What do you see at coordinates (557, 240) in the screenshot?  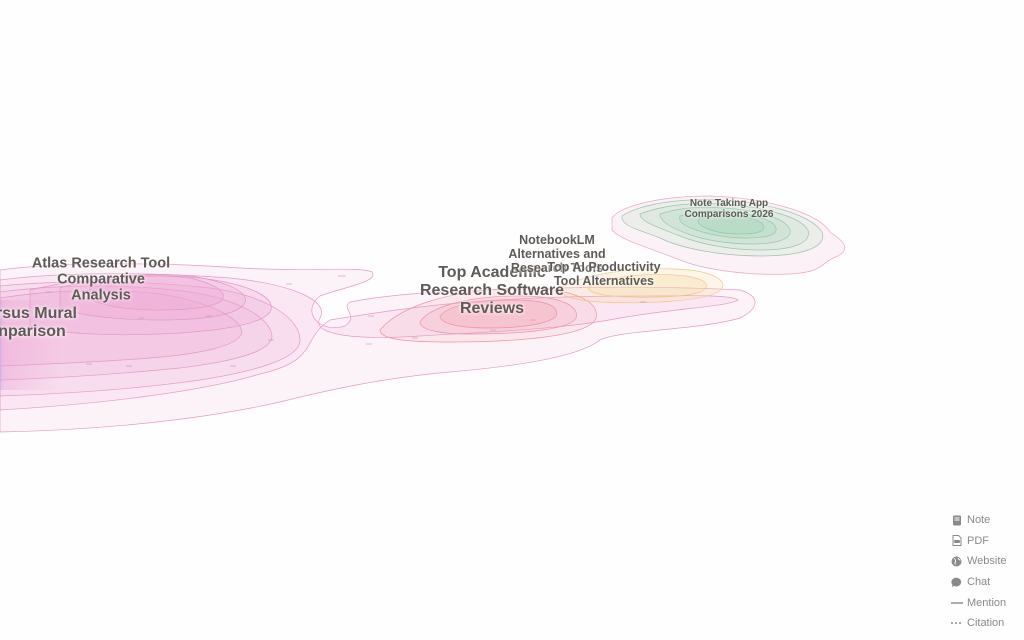 I see `cluster-label-line: NotebookLM` at bounding box center [557, 240].